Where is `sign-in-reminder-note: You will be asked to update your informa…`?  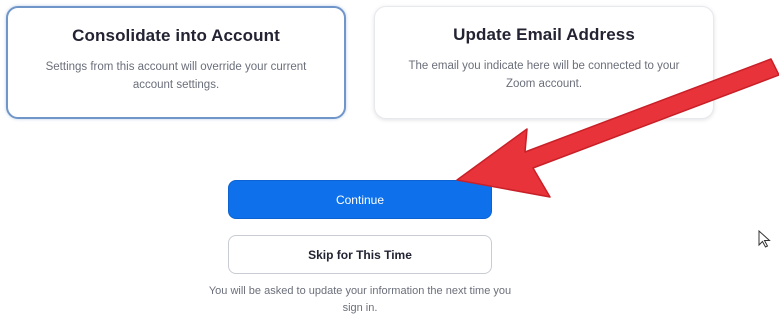 sign-in-reminder-note: You will be asked to update your informa… is located at coordinates (360, 299).